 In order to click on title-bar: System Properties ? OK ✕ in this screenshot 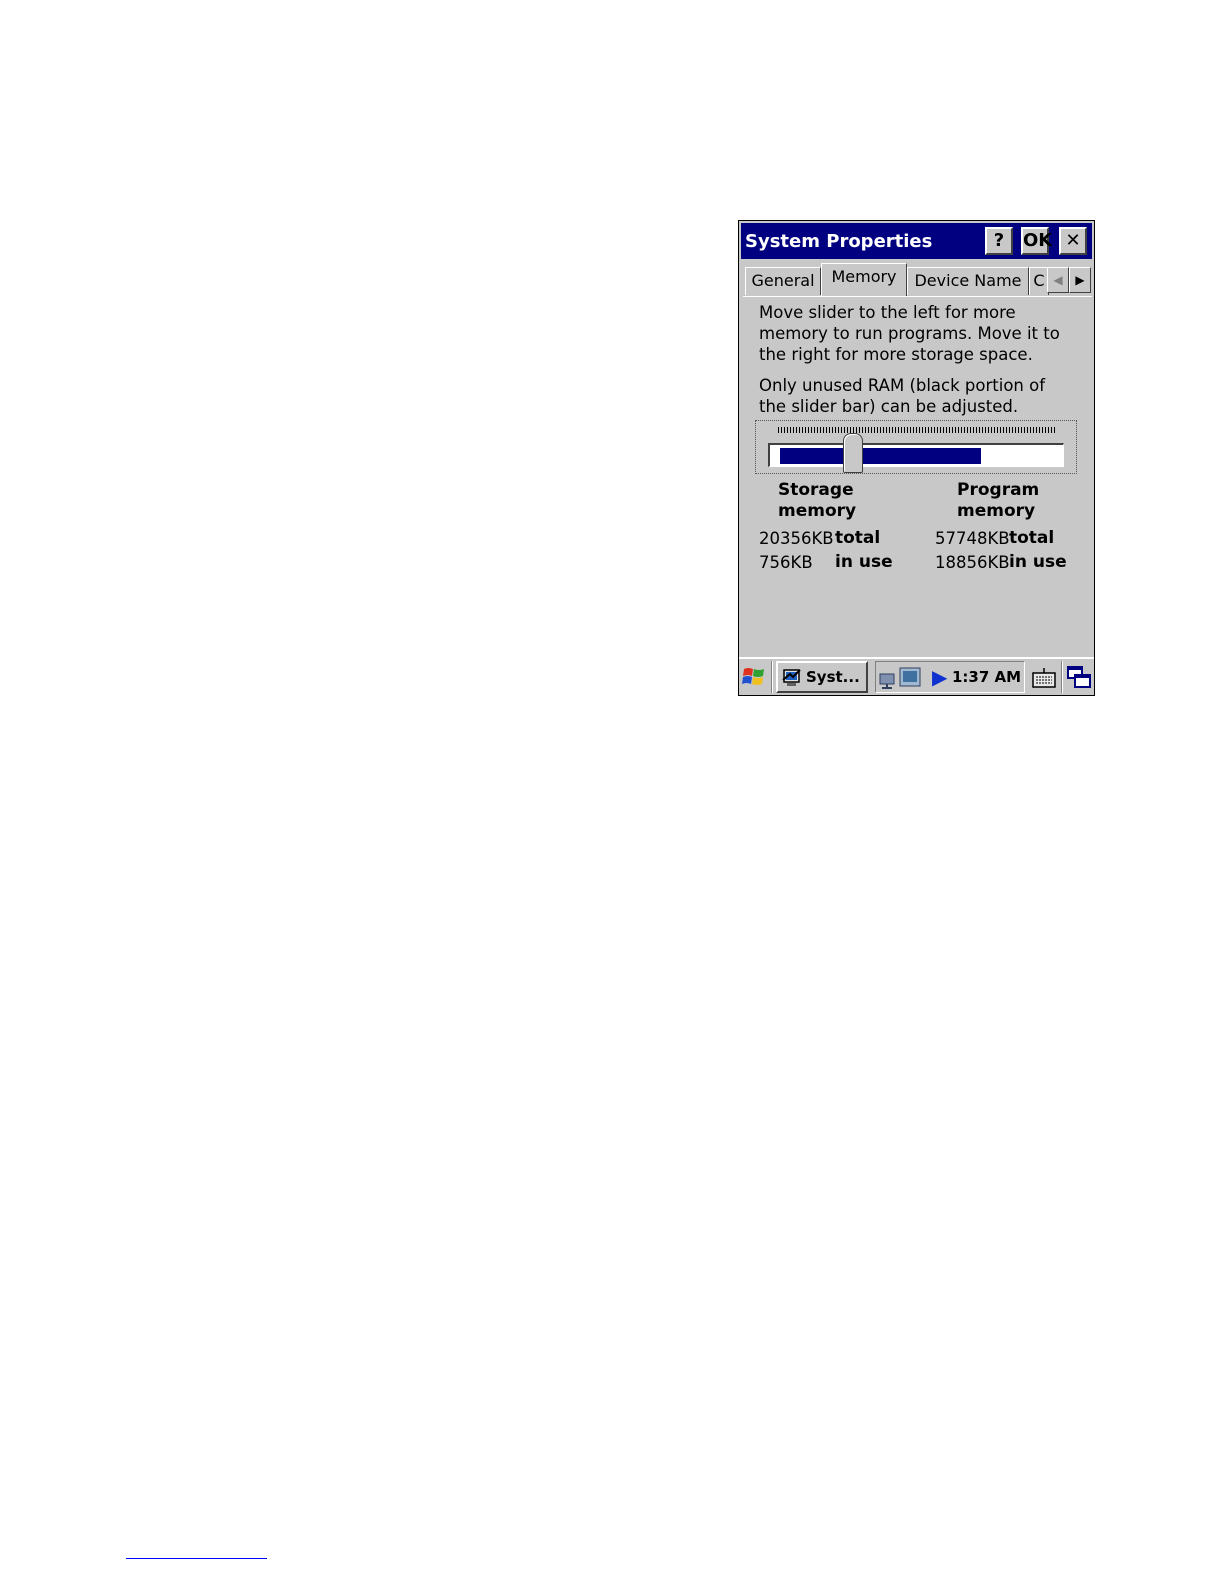, I will do `click(916, 241)`.